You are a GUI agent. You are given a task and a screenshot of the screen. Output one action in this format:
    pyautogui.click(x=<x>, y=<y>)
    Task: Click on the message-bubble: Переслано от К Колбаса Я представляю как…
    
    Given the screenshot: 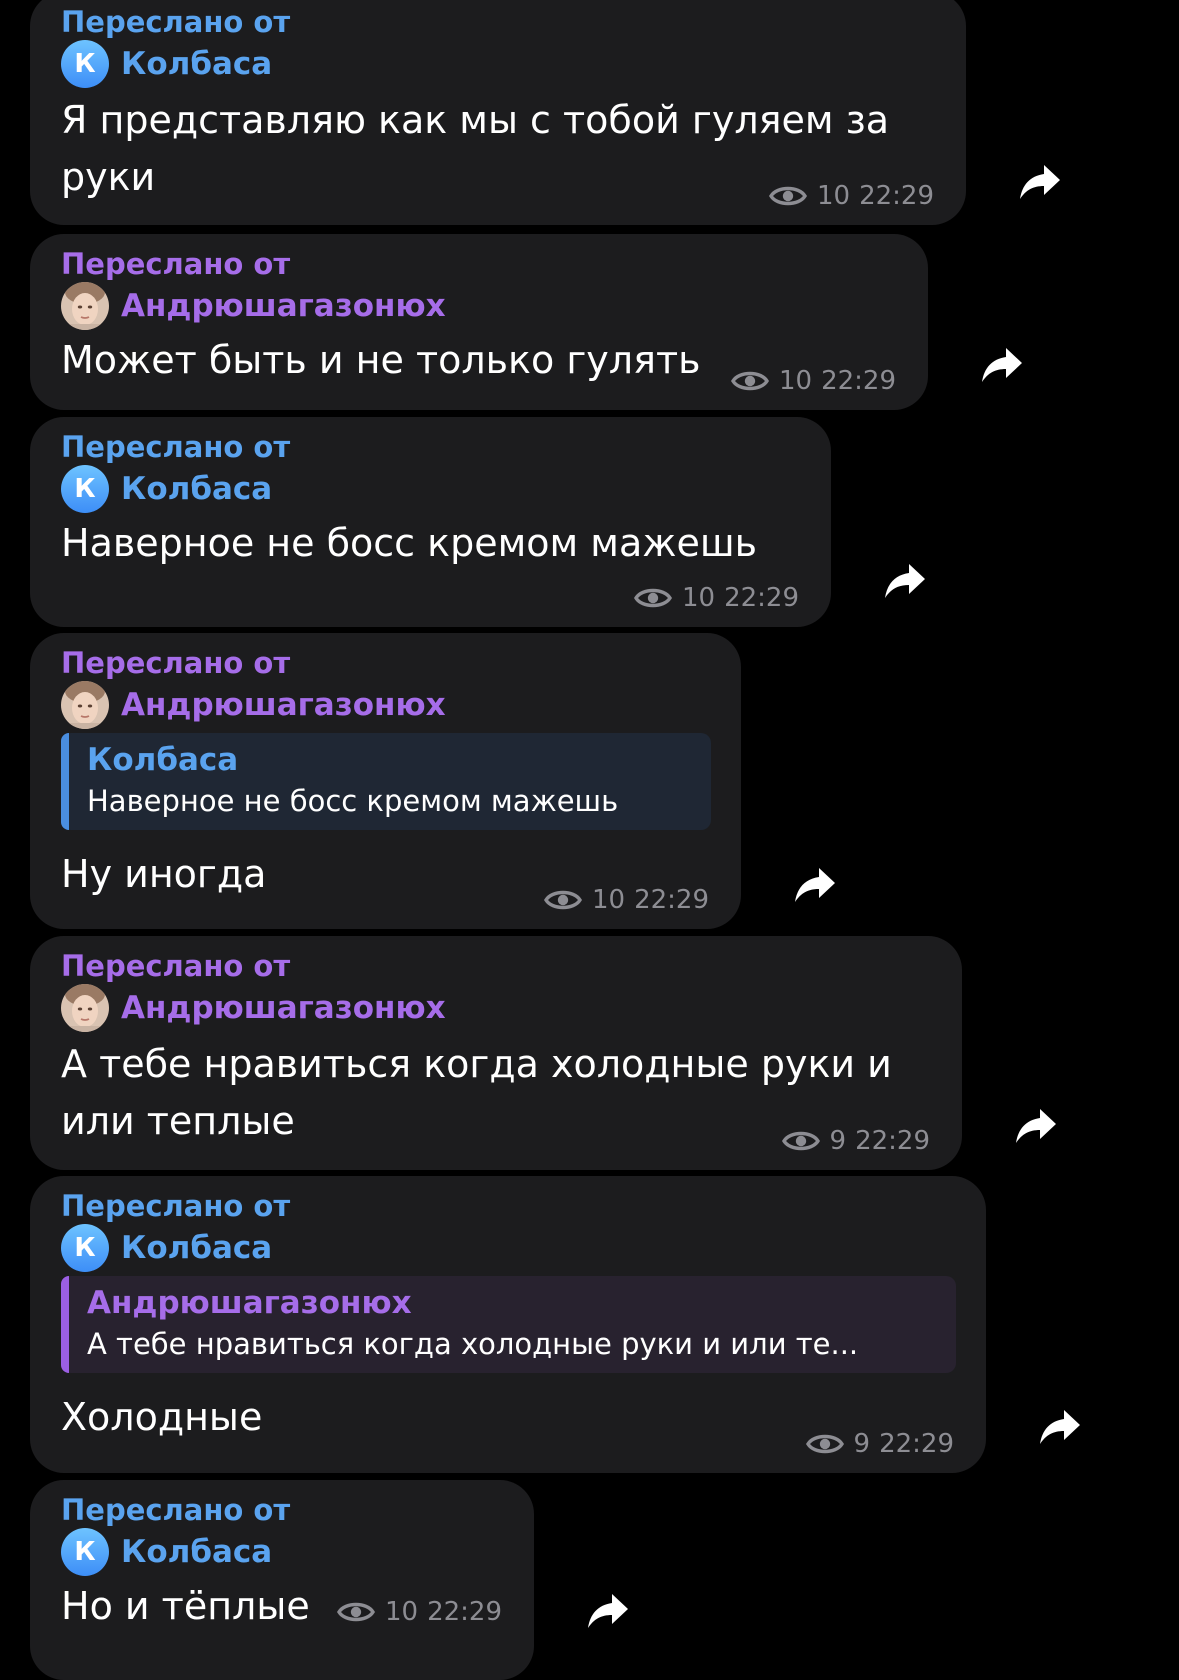 What is the action you would take?
    pyautogui.click(x=498, y=112)
    